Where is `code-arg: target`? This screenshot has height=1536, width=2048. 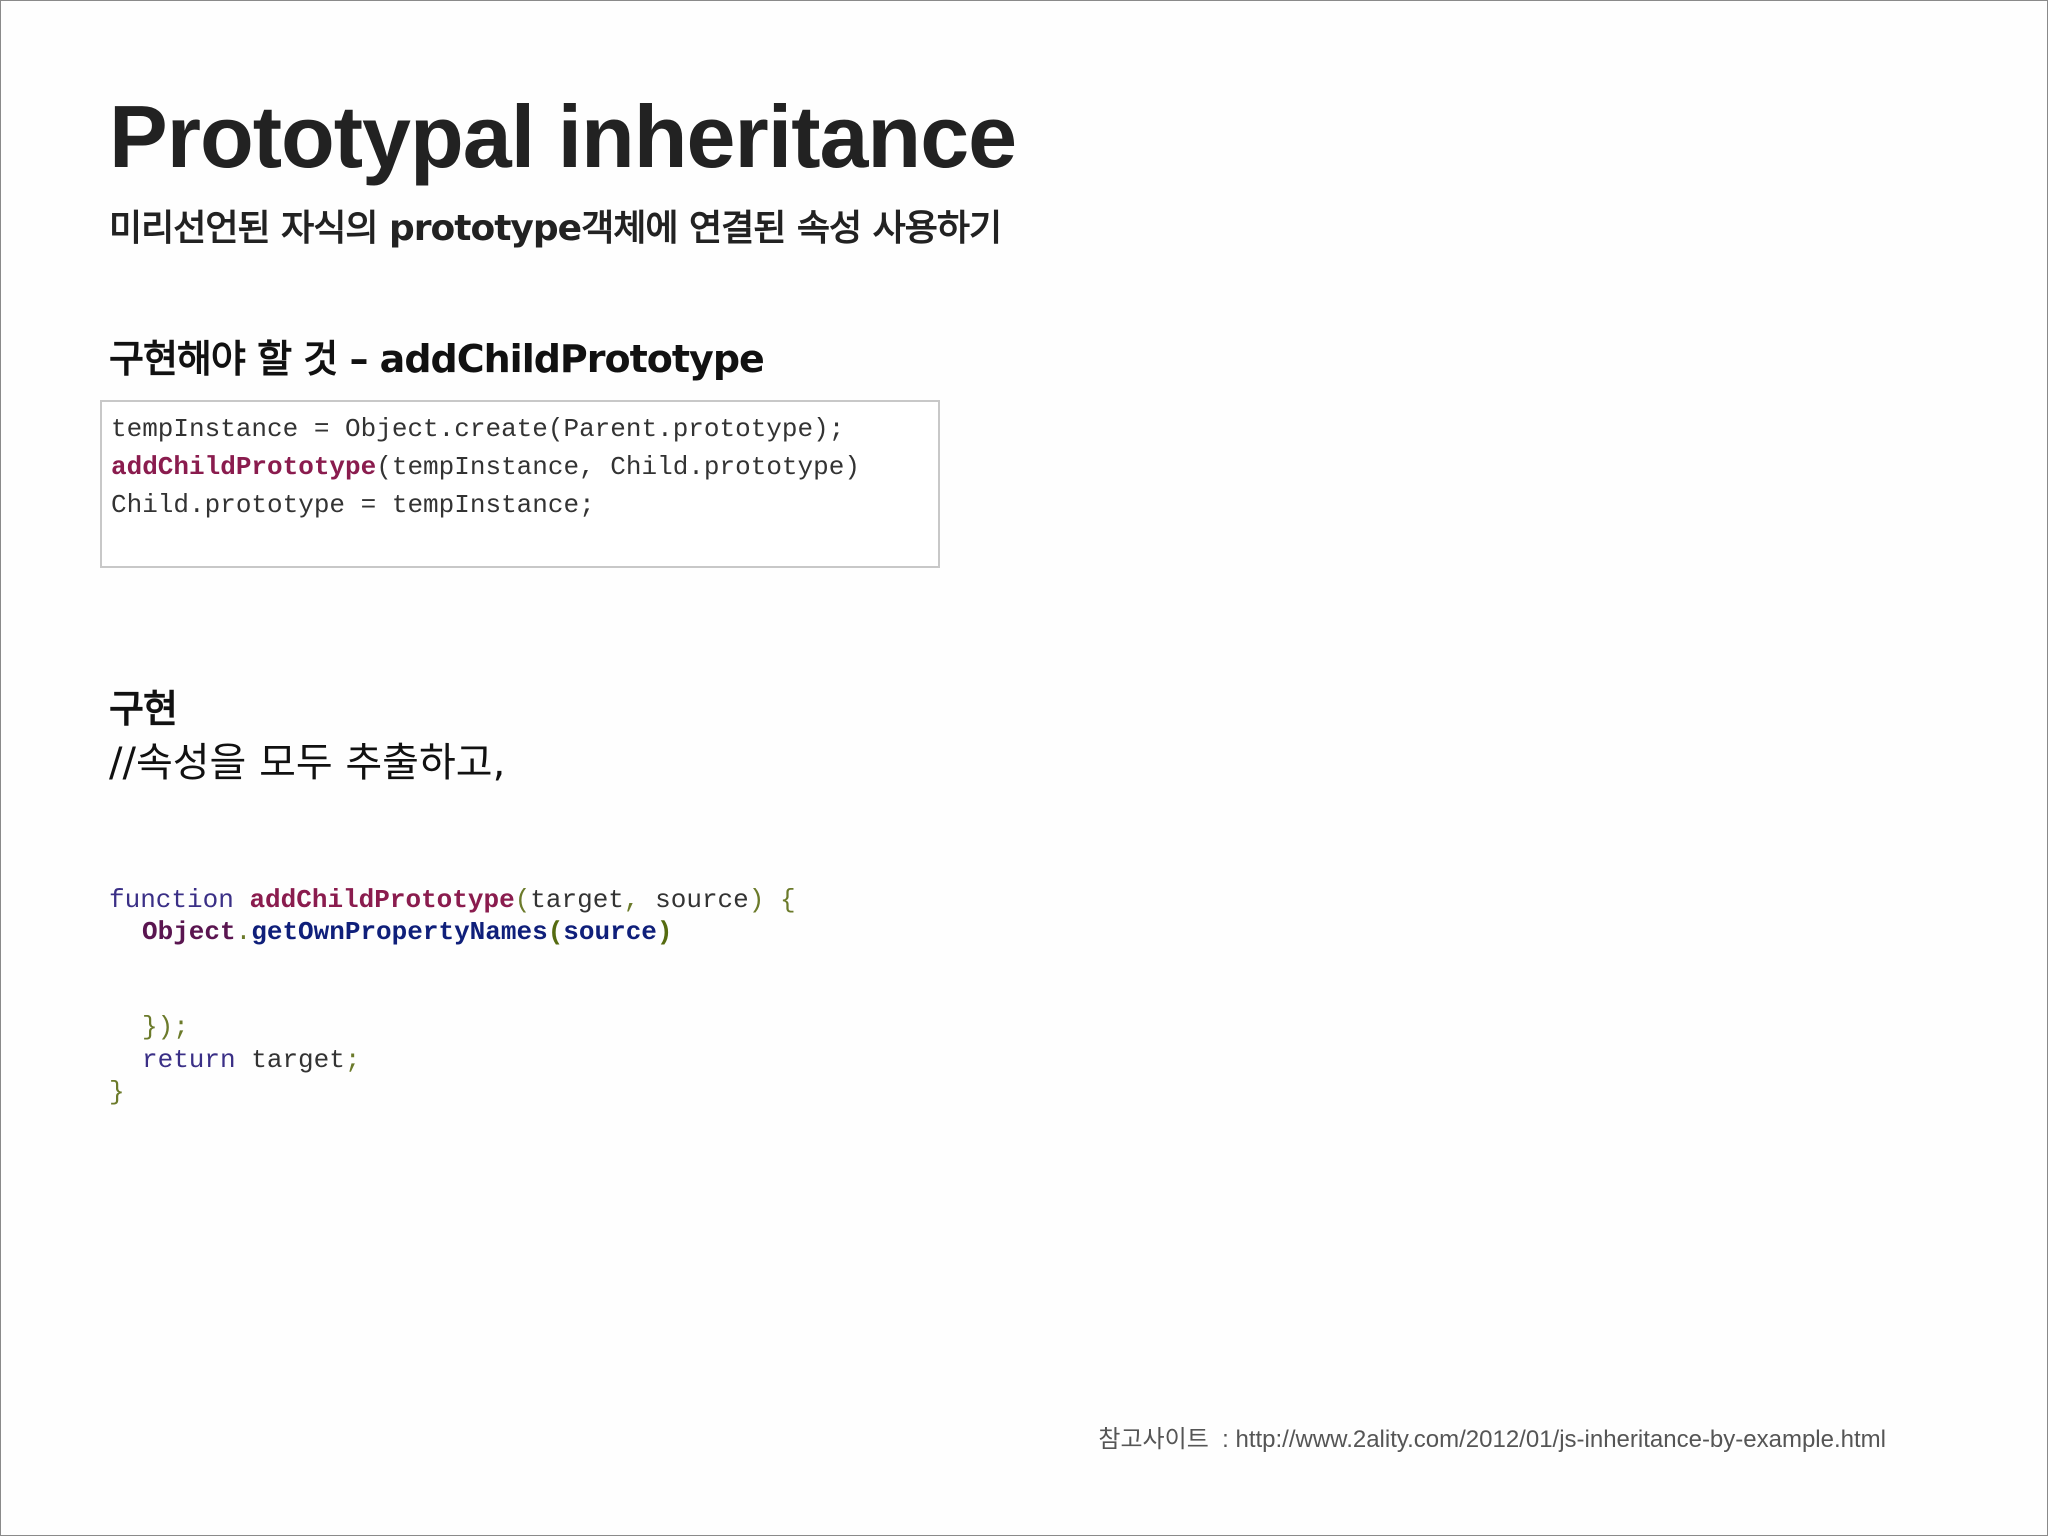
code-arg: target is located at coordinates (577, 900).